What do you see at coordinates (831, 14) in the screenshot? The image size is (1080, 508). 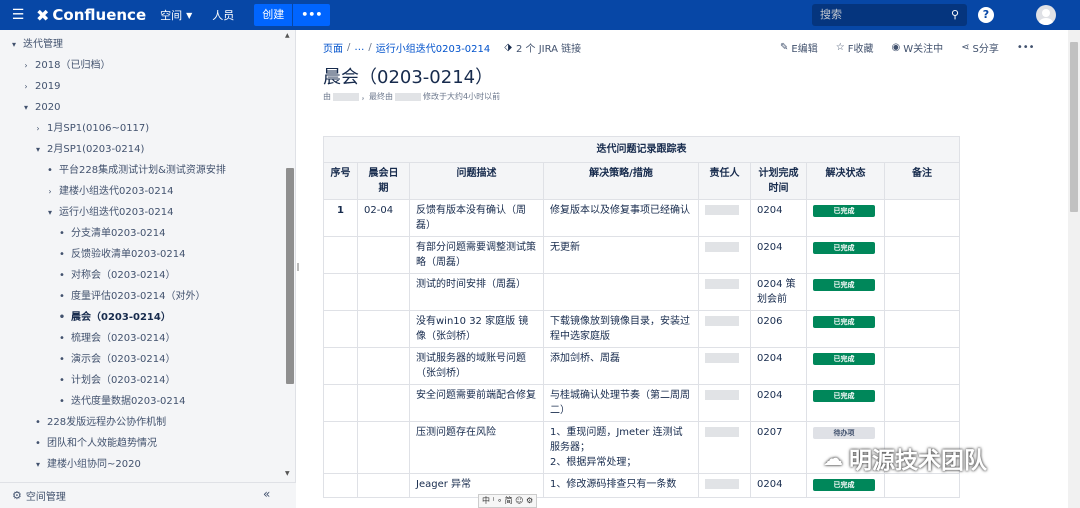 I see `search-placeholder: 搜索` at bounding box center [831, 14].